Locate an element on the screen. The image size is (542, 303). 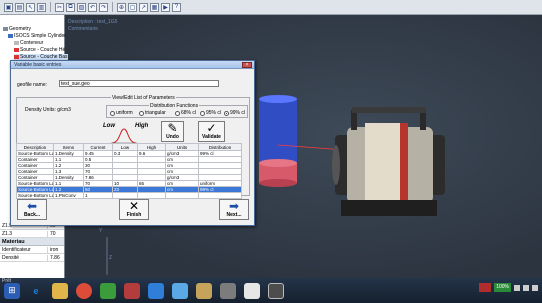
tray-app-icon is located at coordinates (485, 287).